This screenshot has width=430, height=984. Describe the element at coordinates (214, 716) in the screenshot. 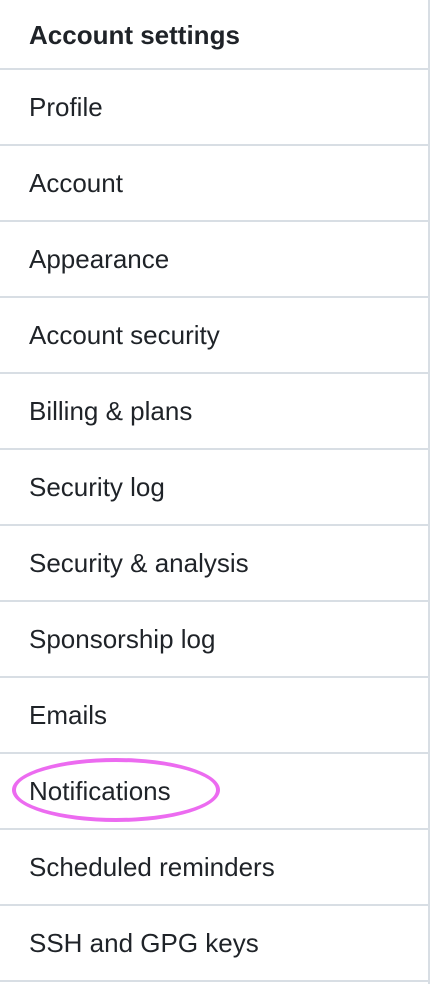

I see `sidebar-item-emails: Emails` at that location.